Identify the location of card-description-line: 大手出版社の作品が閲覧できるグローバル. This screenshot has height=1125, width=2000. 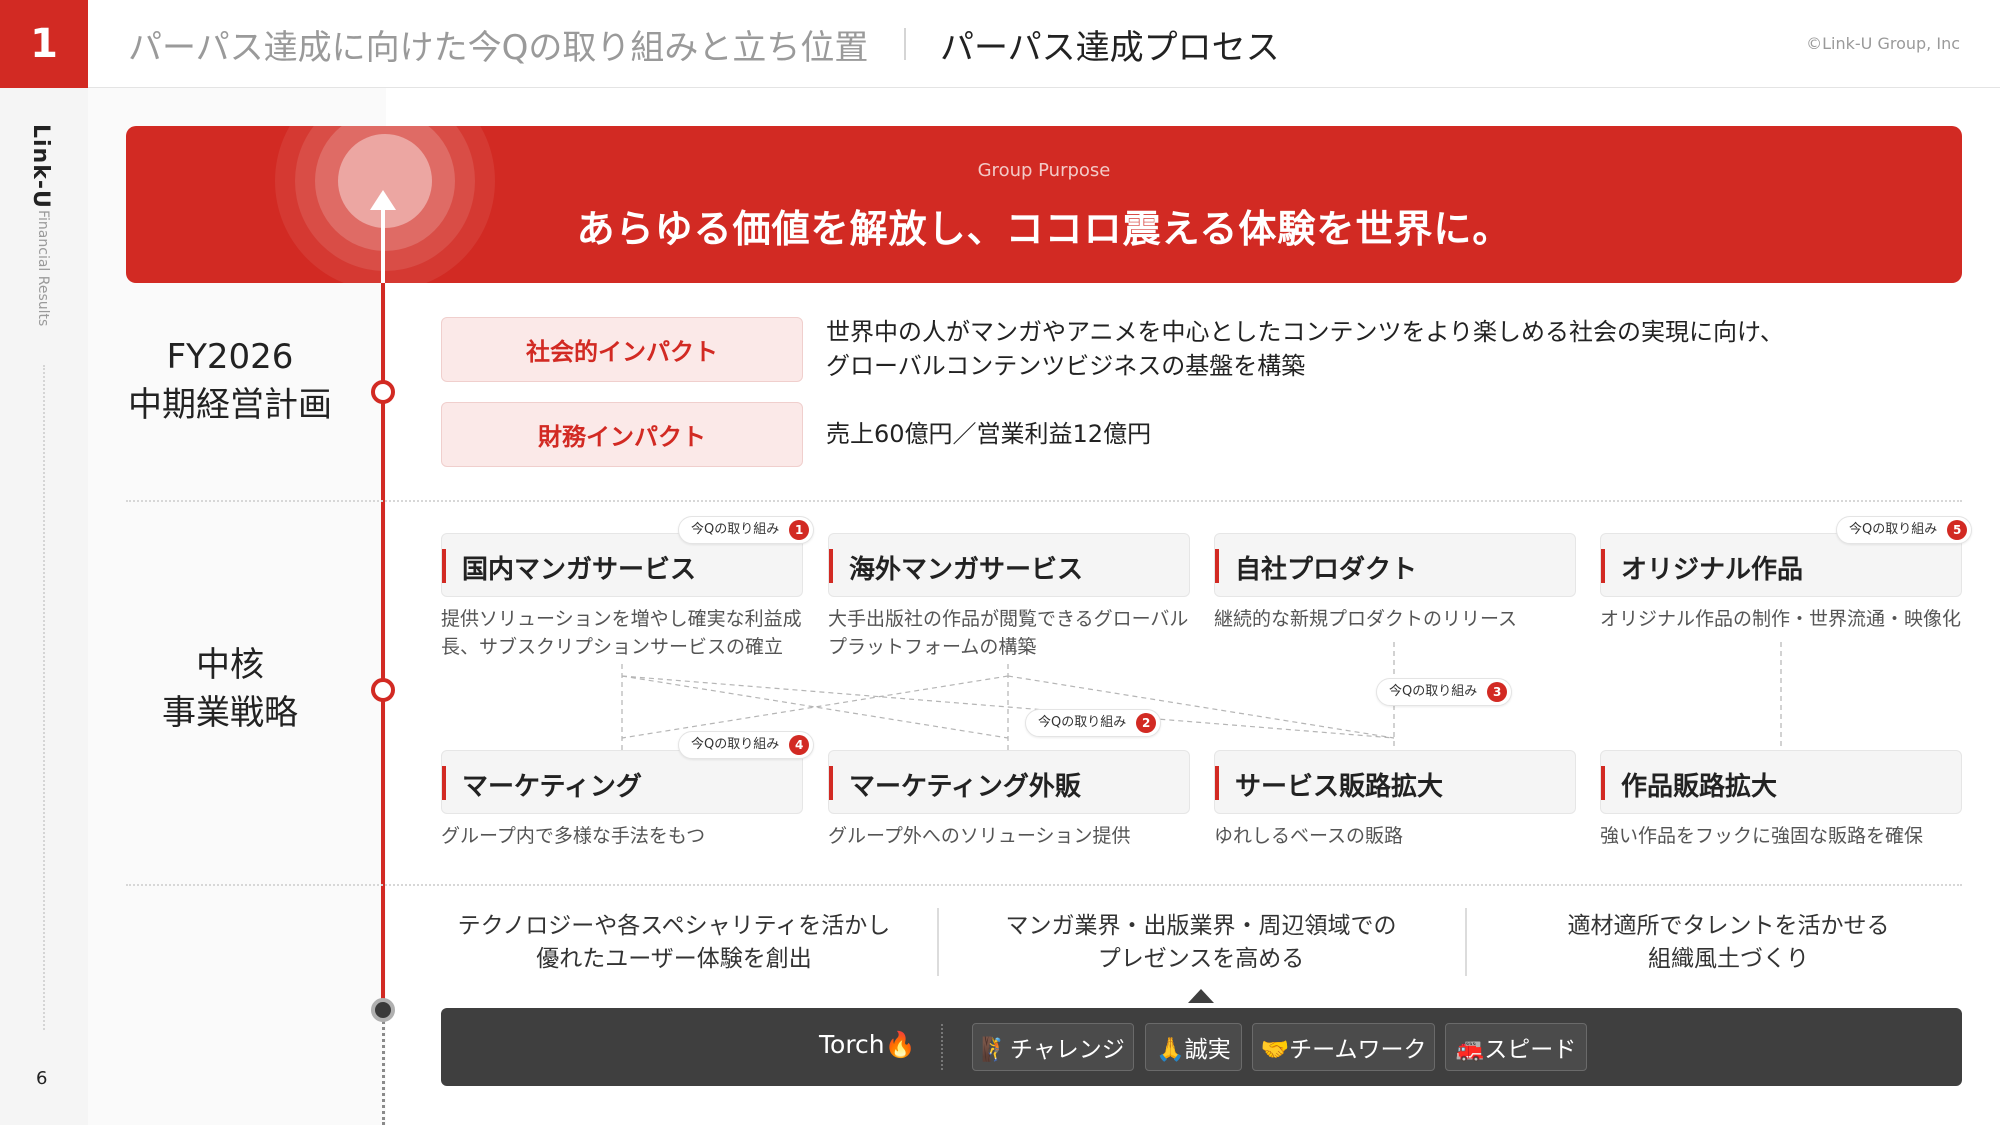
(1008, 619).